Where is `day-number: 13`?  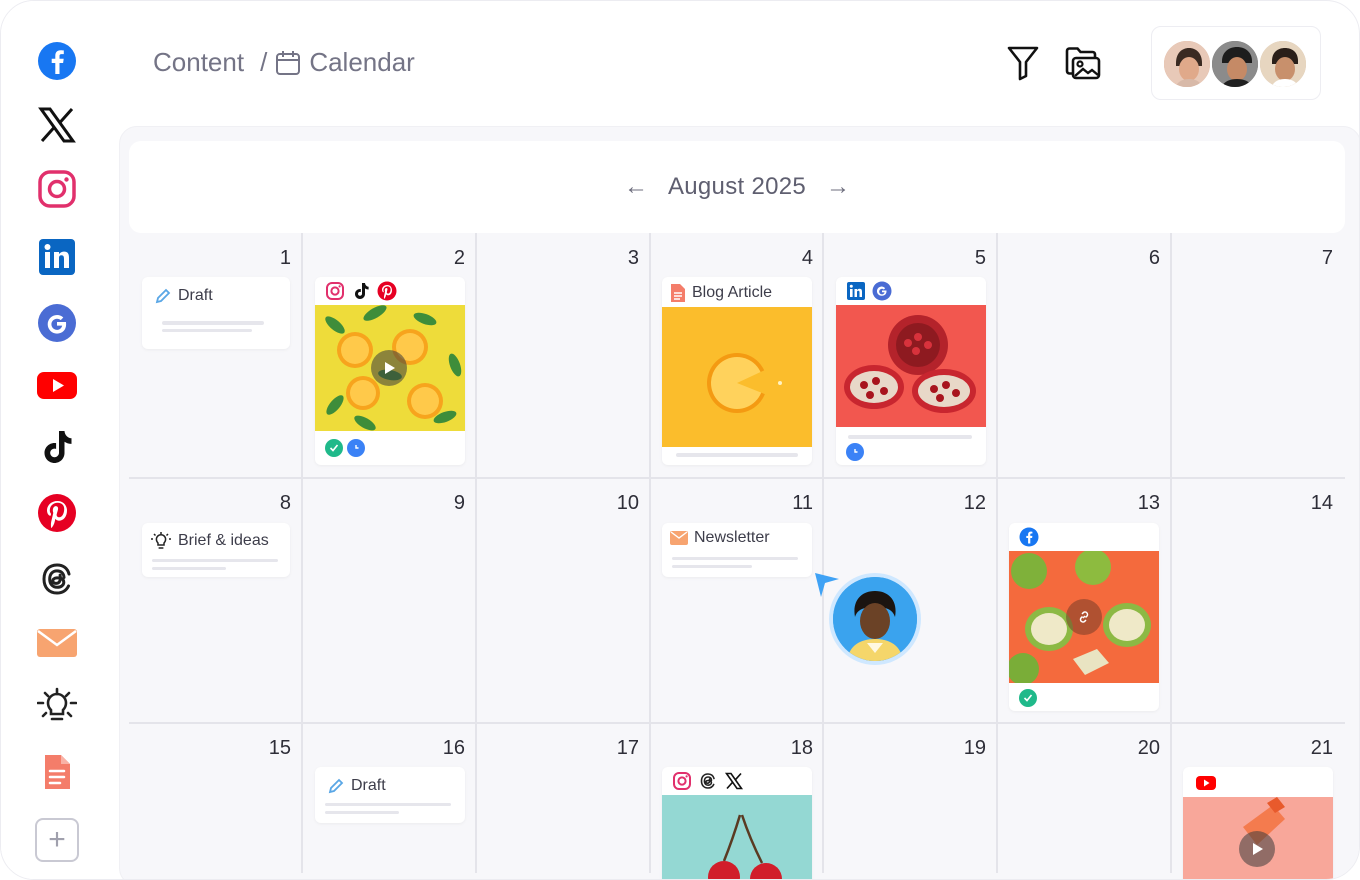
day-number: 13 is located at coordinates (1148, 503).